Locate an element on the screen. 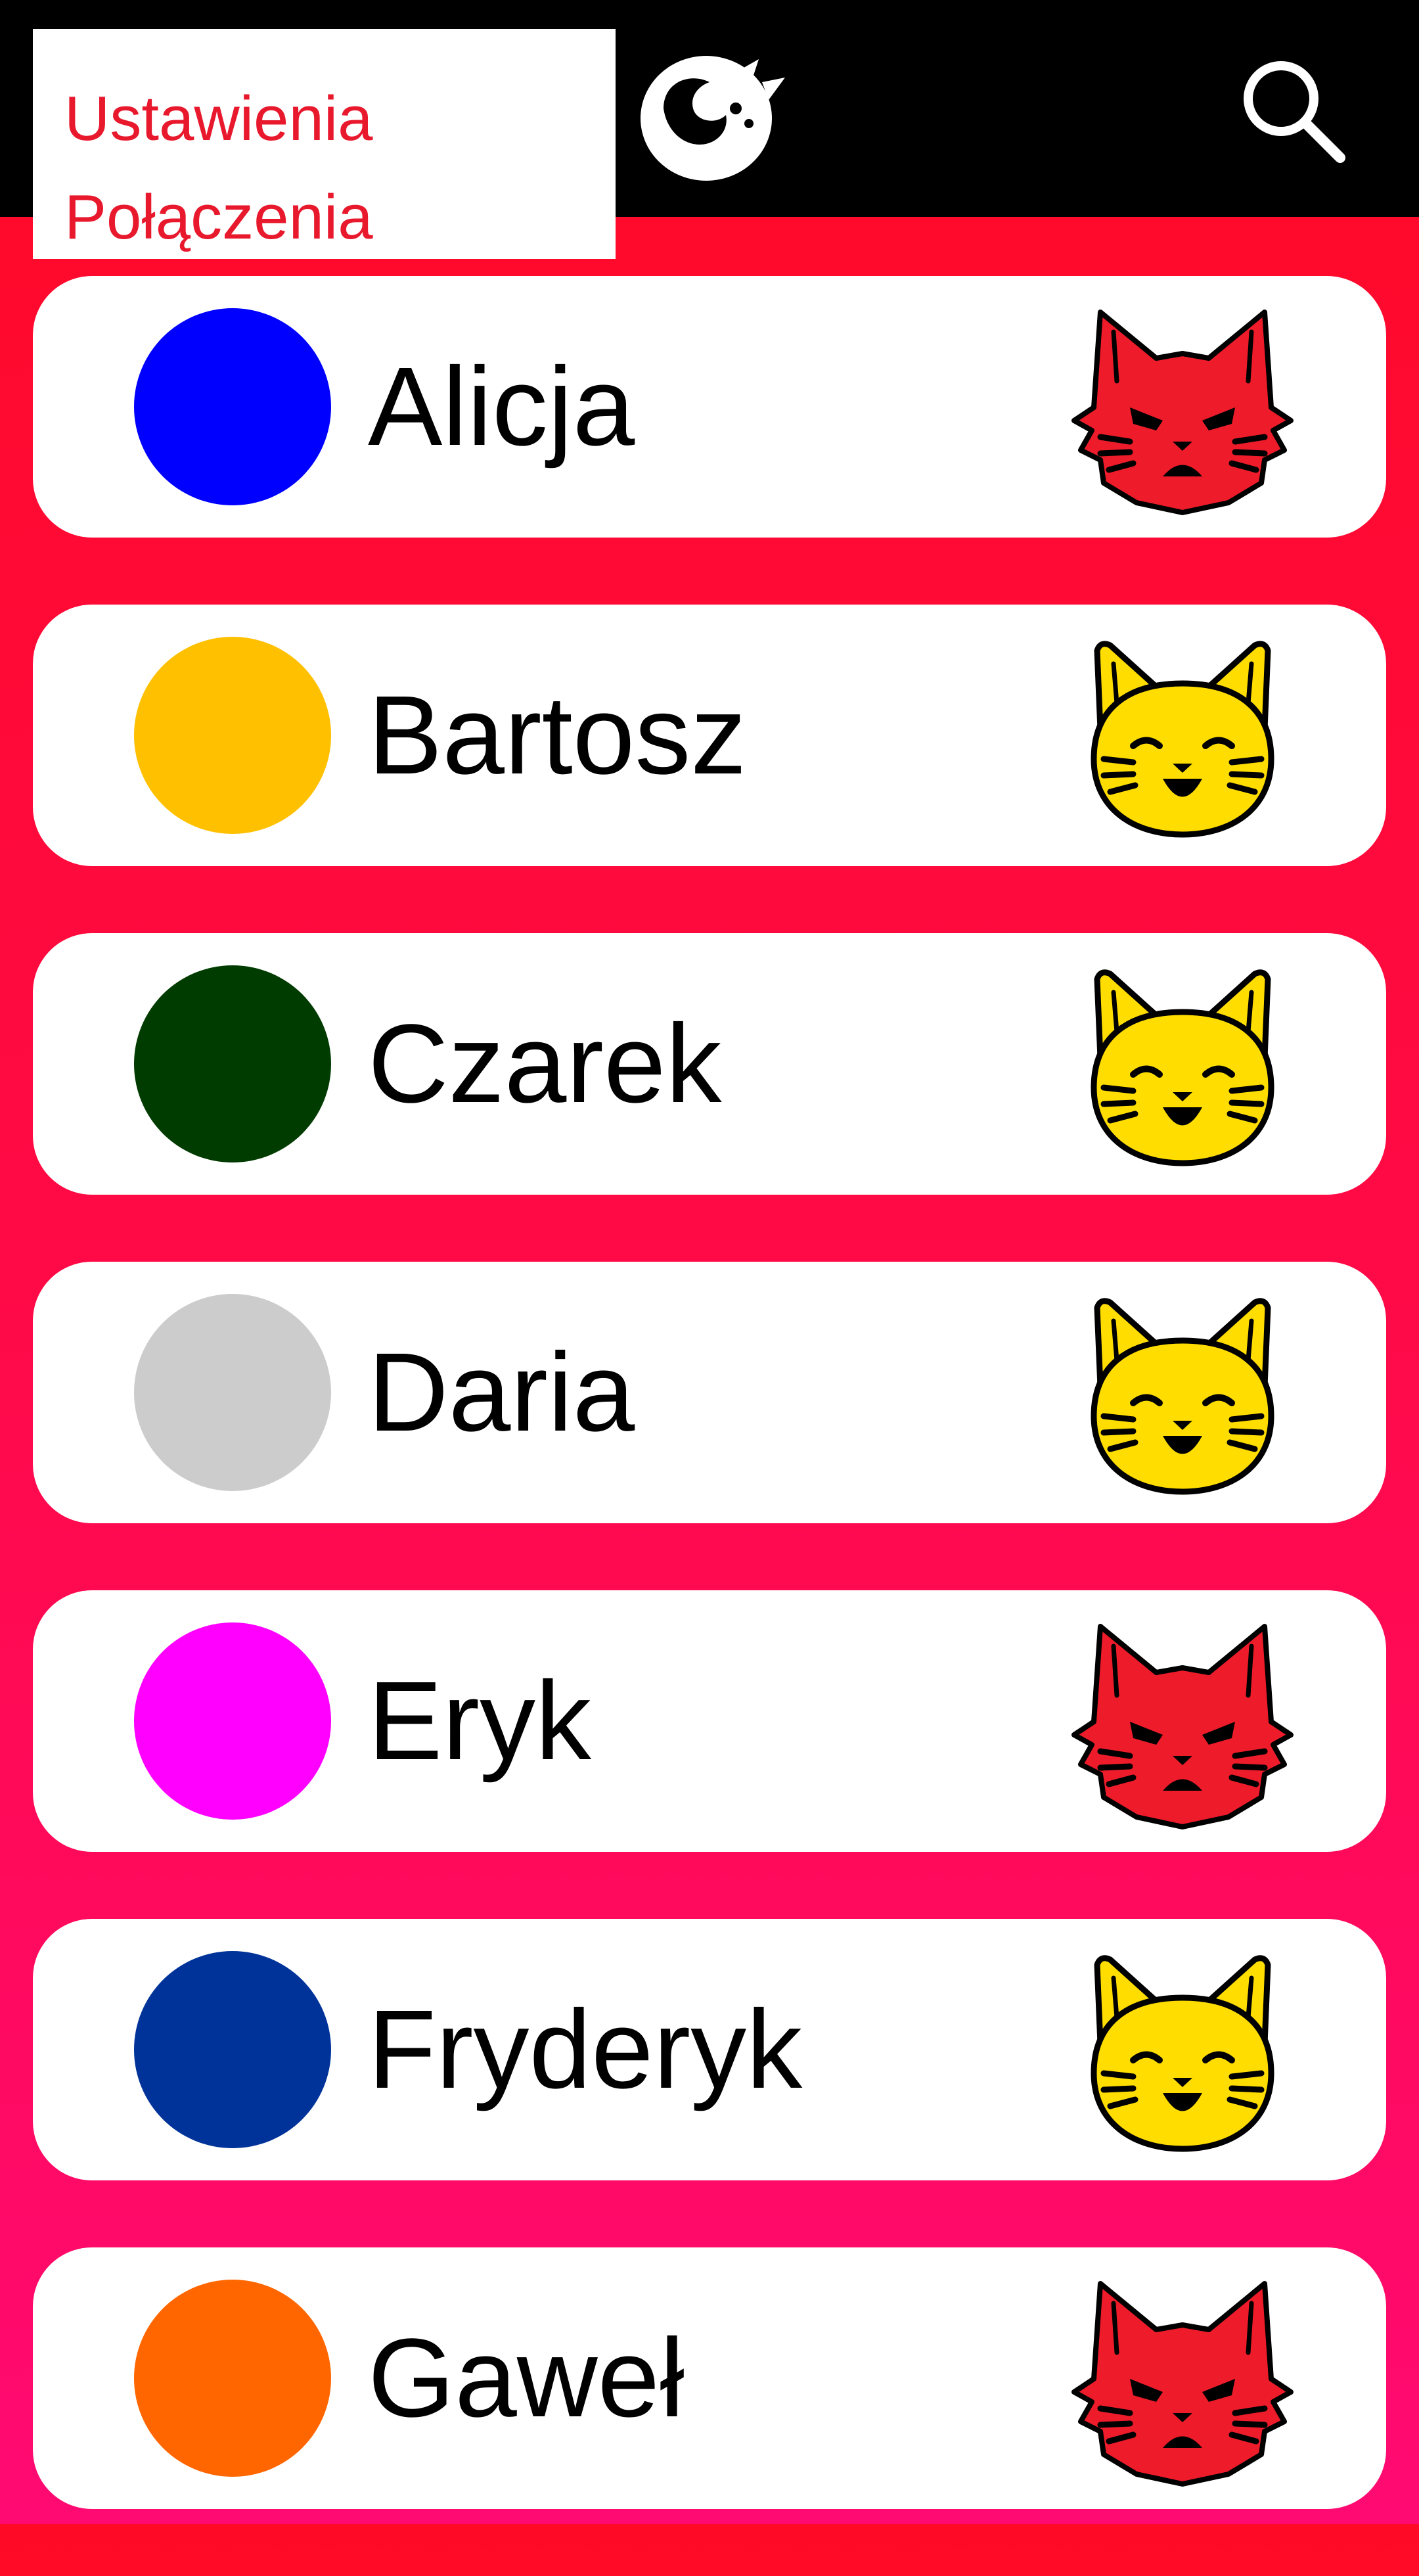 Image resolution: width=1419 pixels, height=2576 pixels. menu-item-settings: Ustawienia is located at coordinates (340, 119).